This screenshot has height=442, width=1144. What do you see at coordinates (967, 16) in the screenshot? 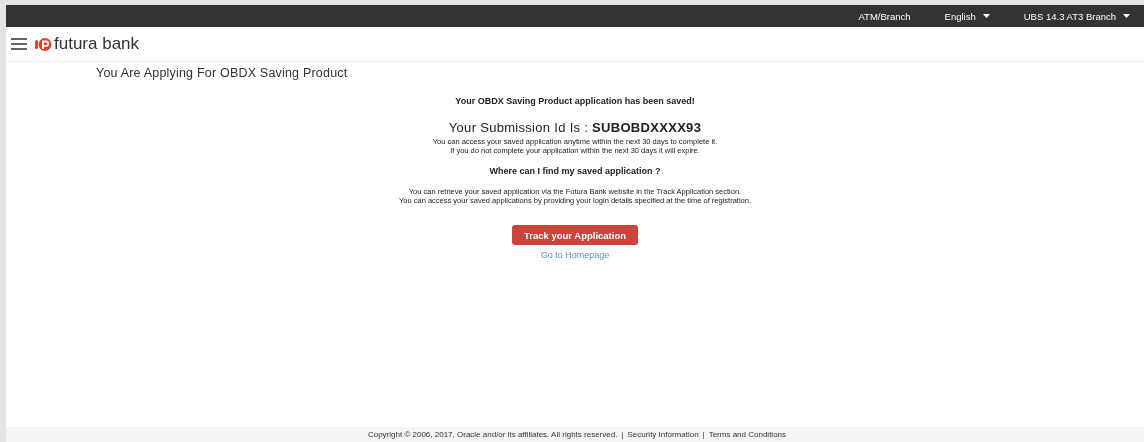
I see `top-bar-menu: English` at bounding box center [967, 16].